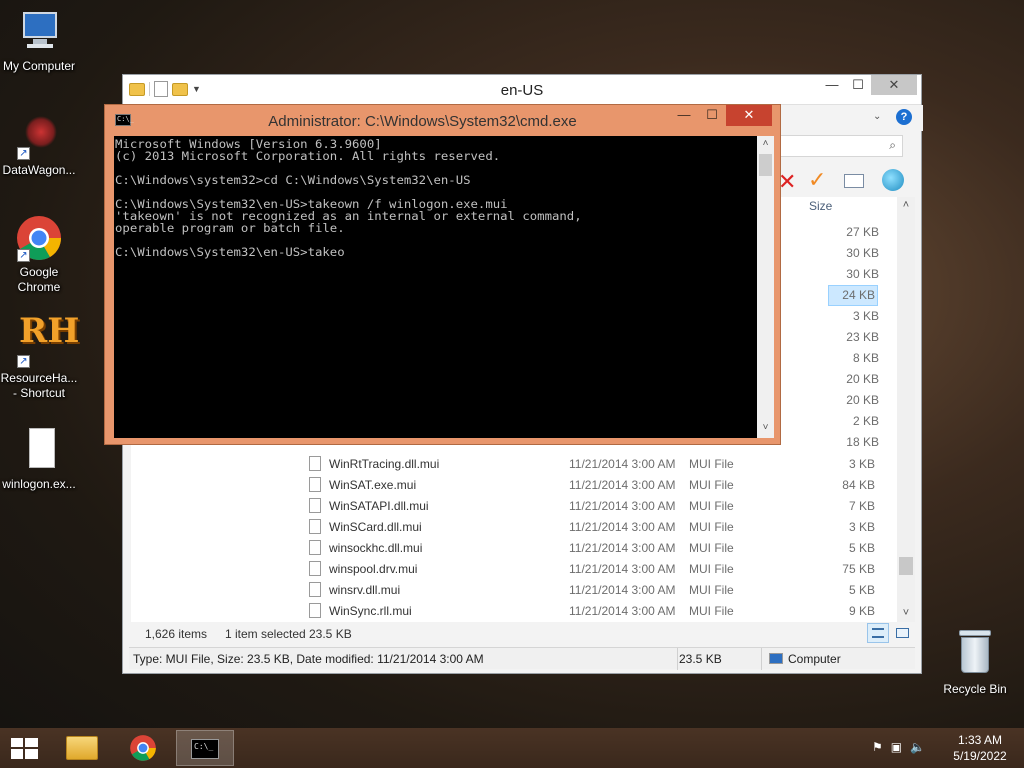  What do you see at coordinates (853, 295) in the screenshot?
I see `size-cell-selected: 24 KB` at bounding box center [853, 295].